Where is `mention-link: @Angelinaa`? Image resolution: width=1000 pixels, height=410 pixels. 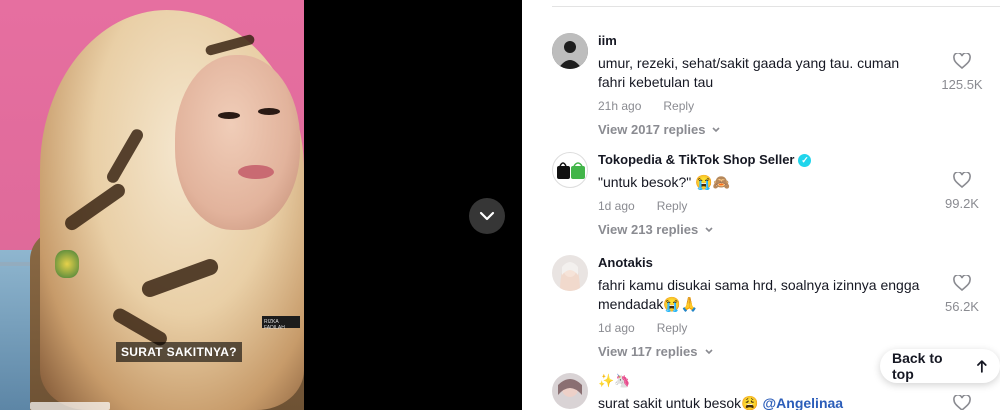 mention-link: @Angelinaa is located at coordinates (803, 402).